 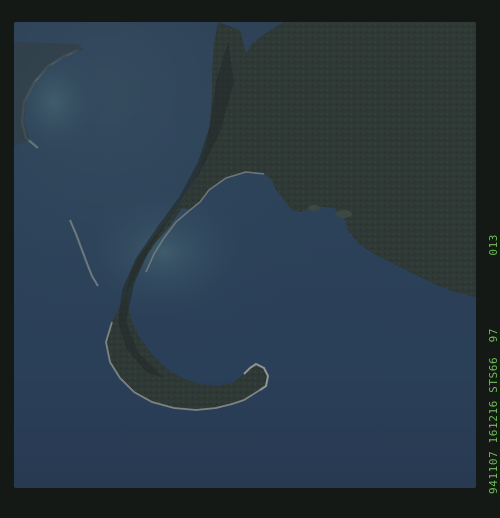 I want to click on island, so click(x=344, y=214).